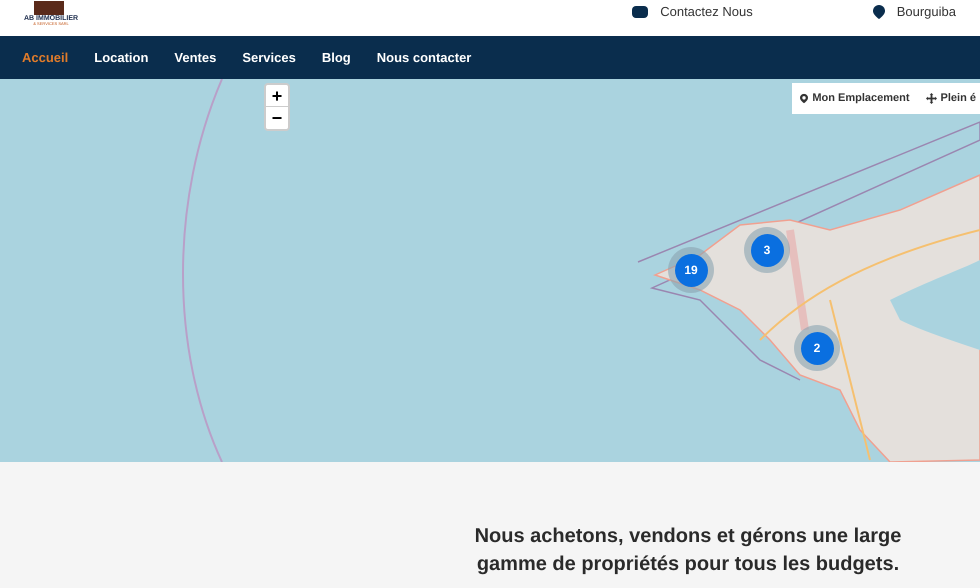 The width and height of the screenshot is (980, 588). What do you see at coordinates (277, 118) in the screenshot?
I see `zoom-out-button: −` at bounding box center [277, 118].